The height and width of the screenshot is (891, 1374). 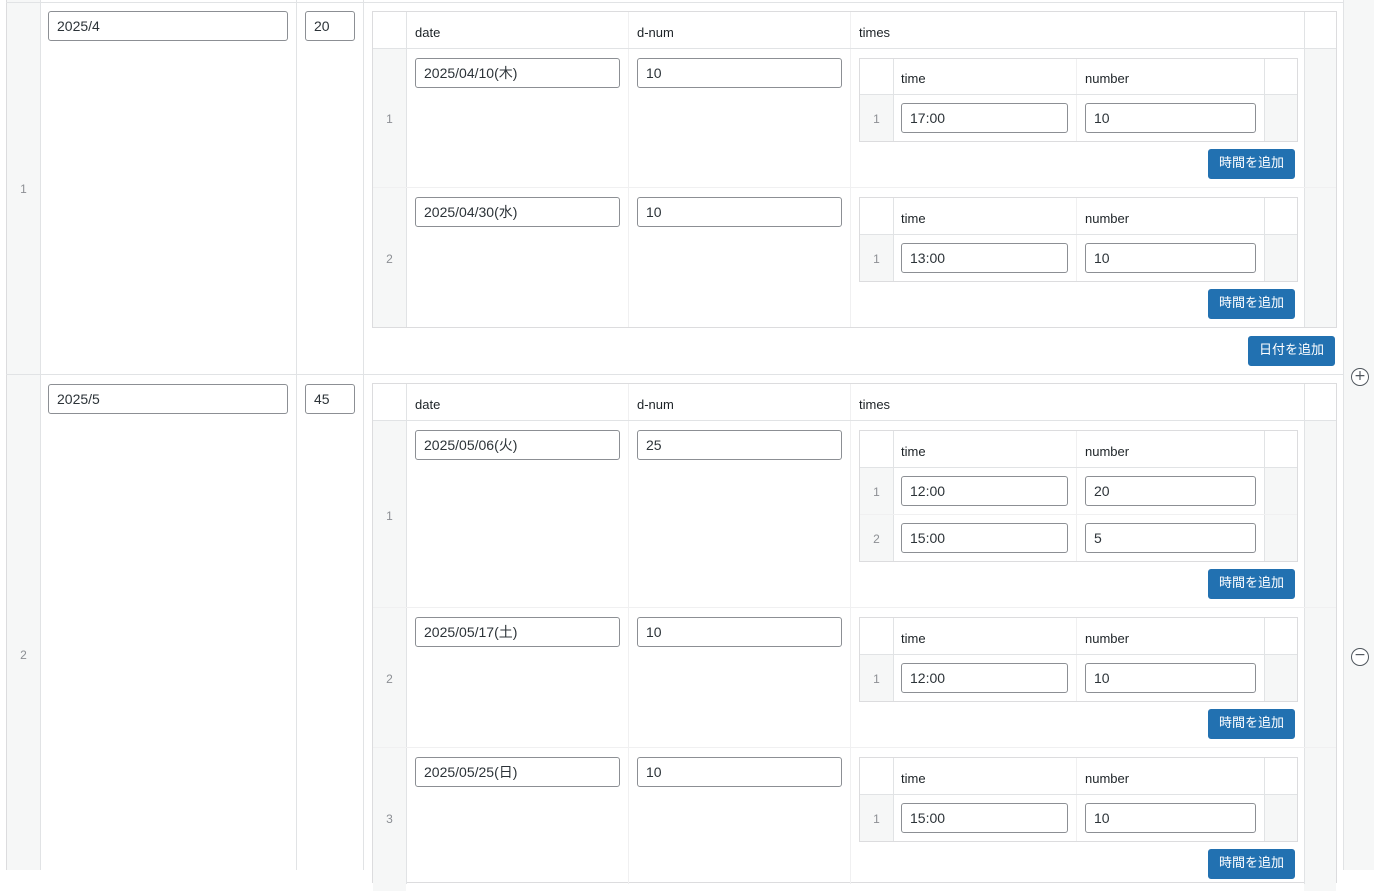 What do you see at coordinates (876, 539) in the screenshot?
I see `time-row-number: 2` at bounding box center [876, 539].